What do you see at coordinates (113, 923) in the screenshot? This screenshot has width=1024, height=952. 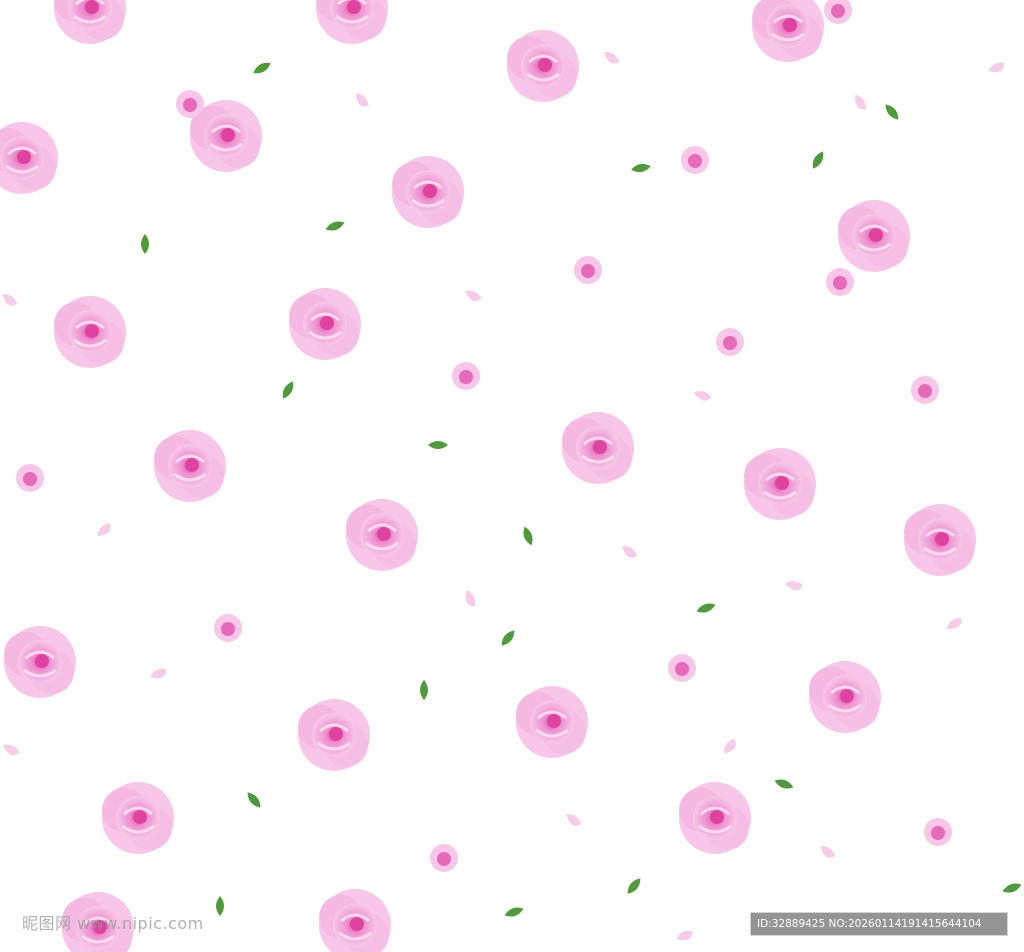 I see `watermark-site-text: 昵图网 www.nipic.com` at bounding box center [113, 923].